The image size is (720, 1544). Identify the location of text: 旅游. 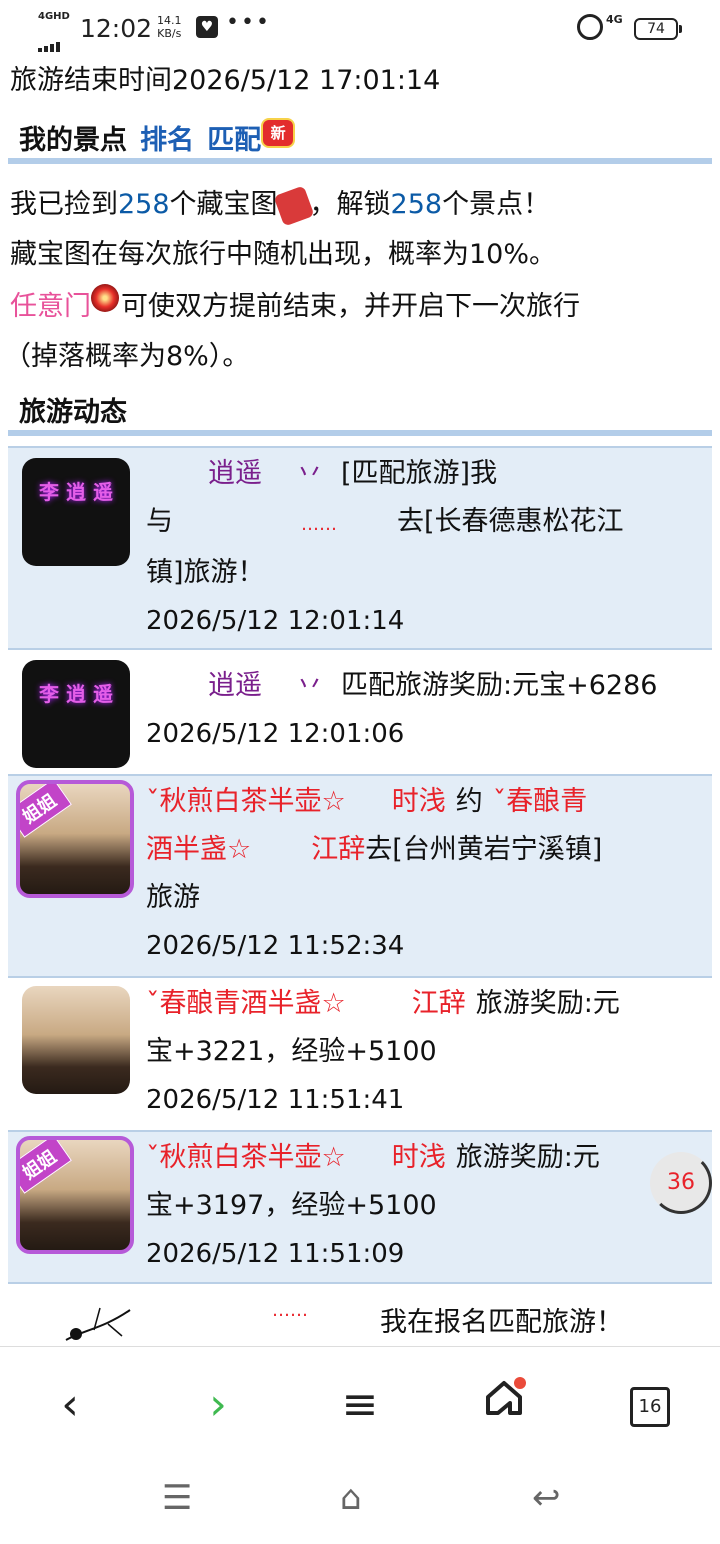
(173, 897).